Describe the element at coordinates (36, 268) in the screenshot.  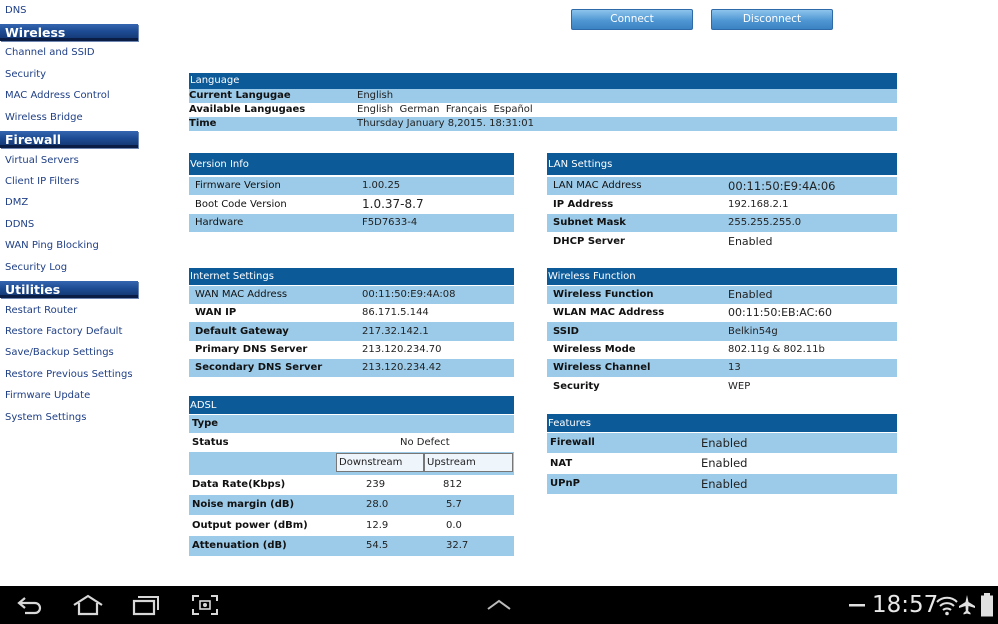
I see `sidebar-link-security-log: Security Log` at that location.